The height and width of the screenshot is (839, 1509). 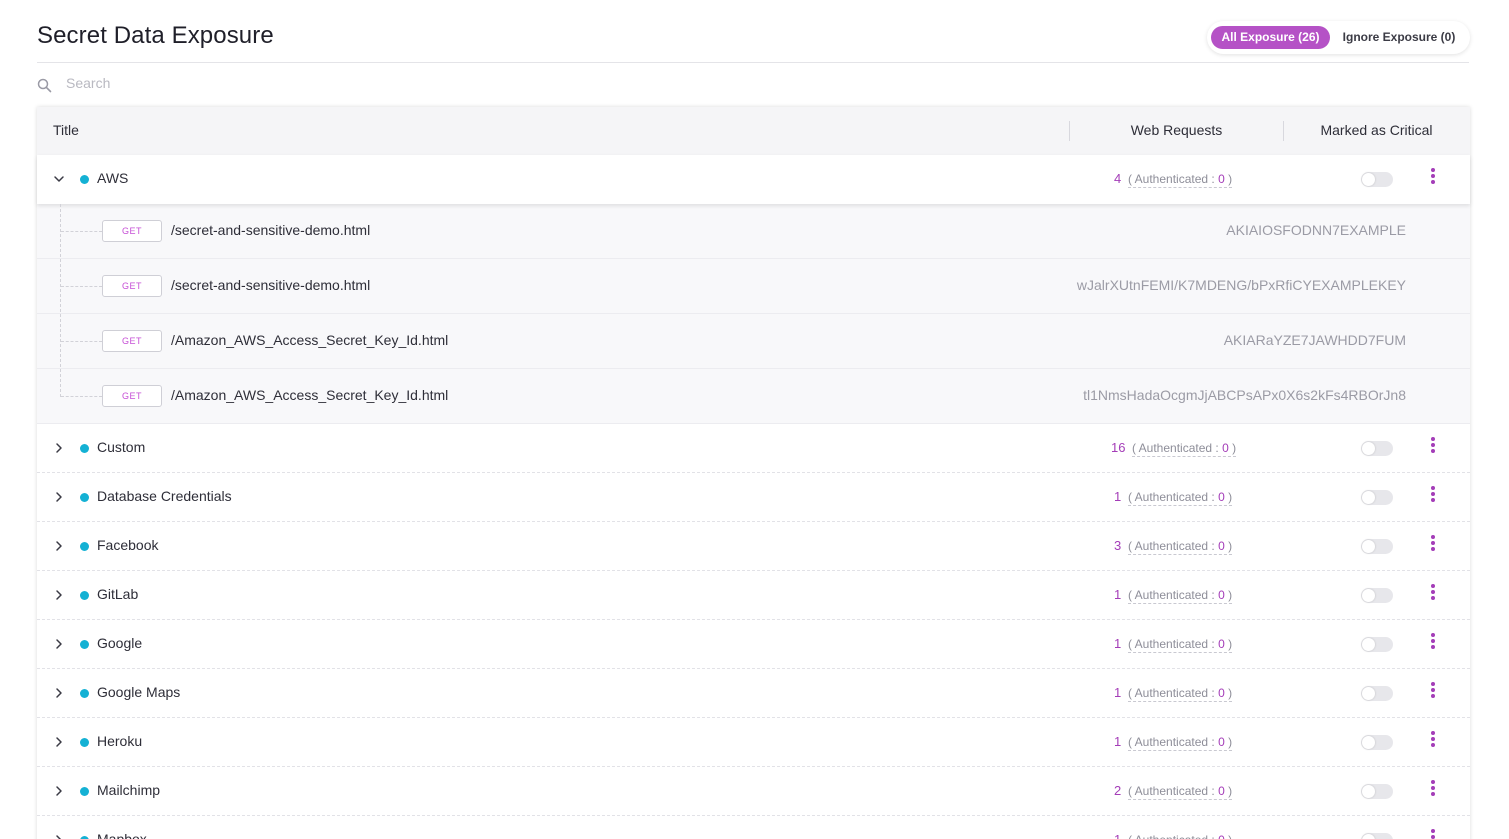 What do you see at coordinates (1117, 790) in the screenshot?
I see `web-request-count: 2` at bounding box center [1117, 790].